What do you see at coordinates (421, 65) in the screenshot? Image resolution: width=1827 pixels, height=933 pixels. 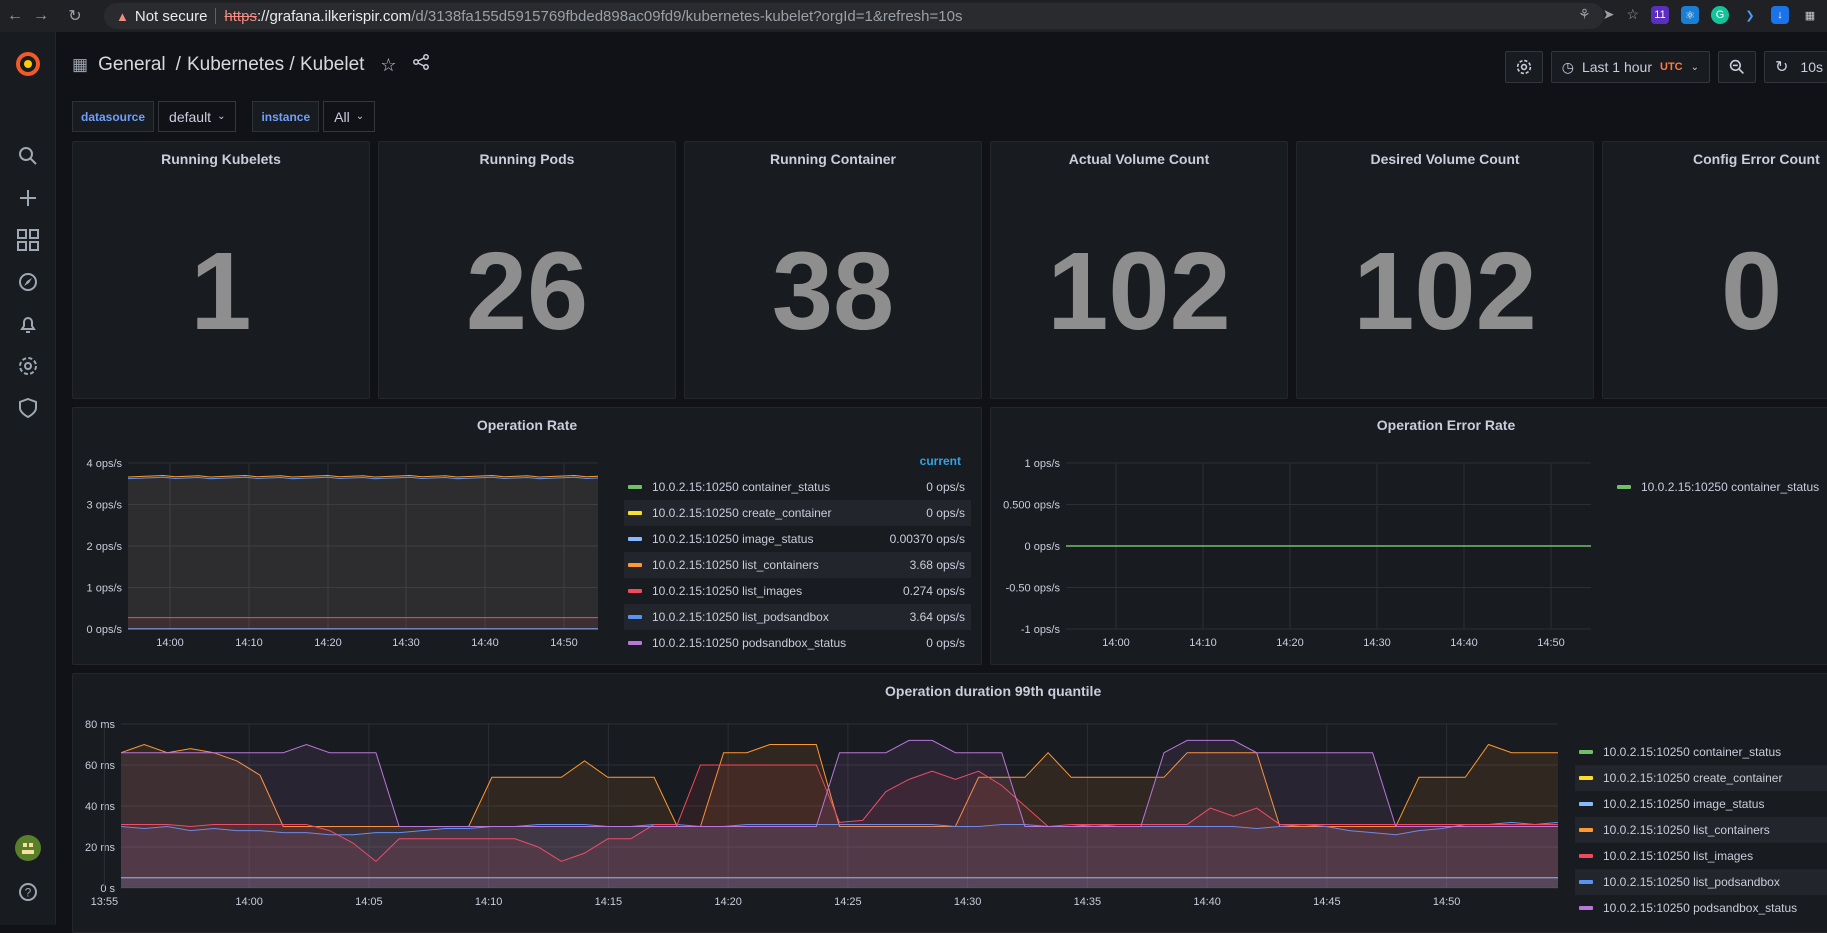 I see `share-icon` at bounding box center [421, 65].